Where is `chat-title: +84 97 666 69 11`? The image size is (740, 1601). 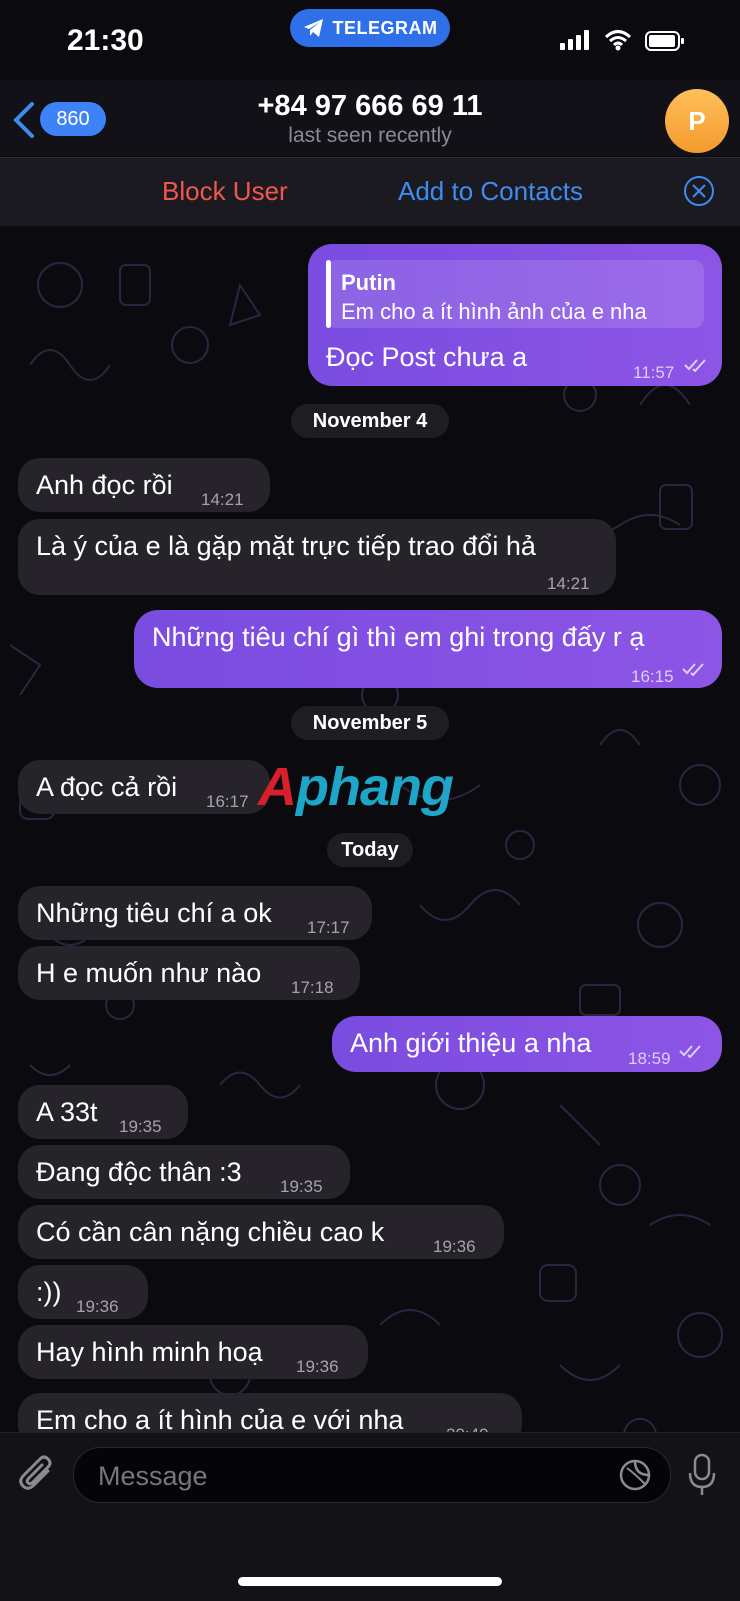
chat-title: +84 97 666 69 11 is located at coordinates (370, 106).